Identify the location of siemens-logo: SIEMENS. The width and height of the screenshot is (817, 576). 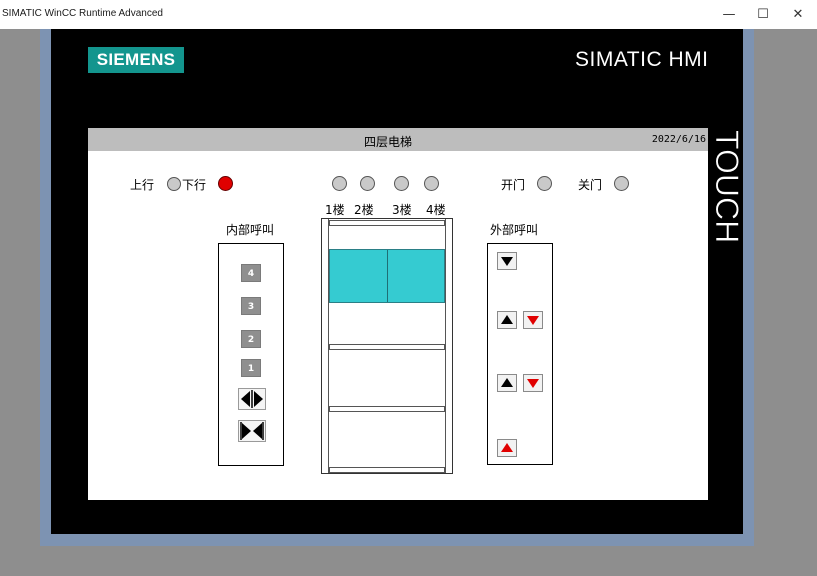
(136, 60).